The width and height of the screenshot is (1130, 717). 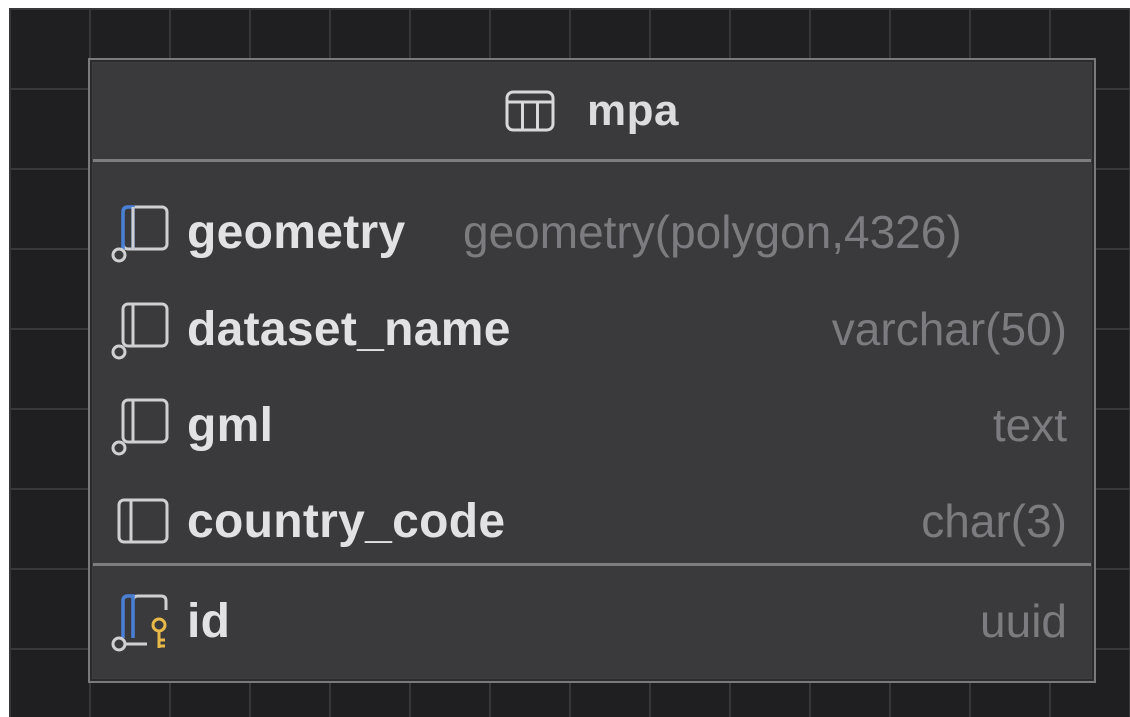 I want to click on column-name: country_code, so click(x=346, y=521).